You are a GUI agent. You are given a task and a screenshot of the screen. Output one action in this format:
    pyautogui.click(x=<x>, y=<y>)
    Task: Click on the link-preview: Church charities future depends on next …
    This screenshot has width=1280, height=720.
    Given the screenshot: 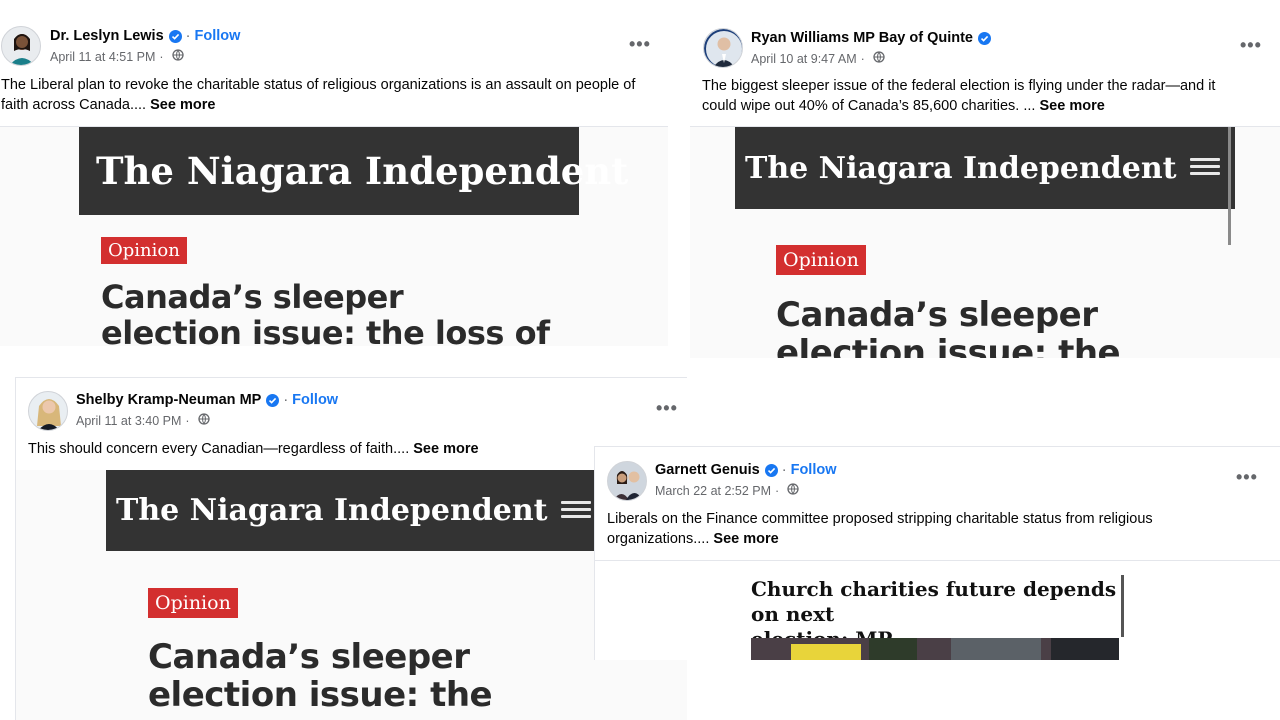 What is the action you would take?
    pyautogui.click(x=937, y=610)
    